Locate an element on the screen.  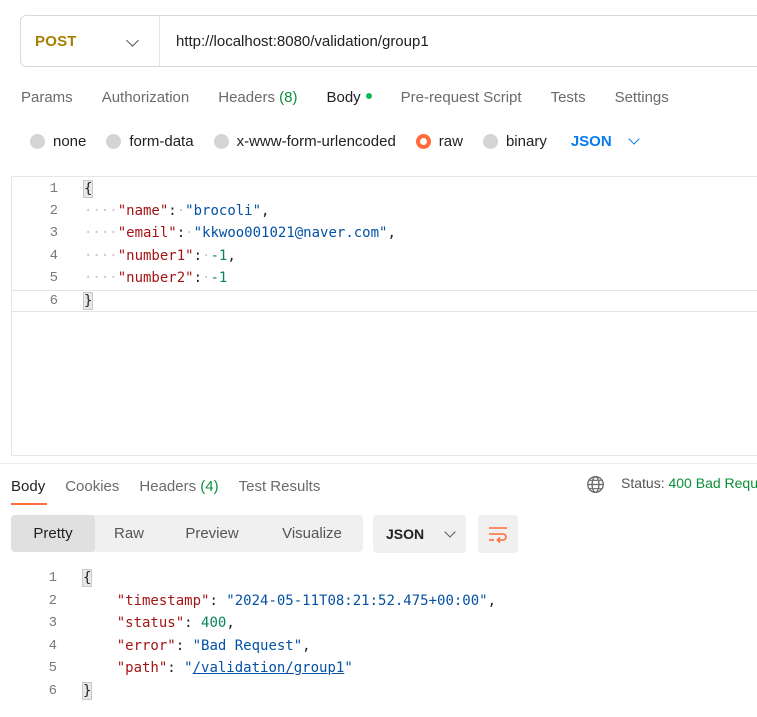
code-line: 1 { is located at coordinates (384, 578).